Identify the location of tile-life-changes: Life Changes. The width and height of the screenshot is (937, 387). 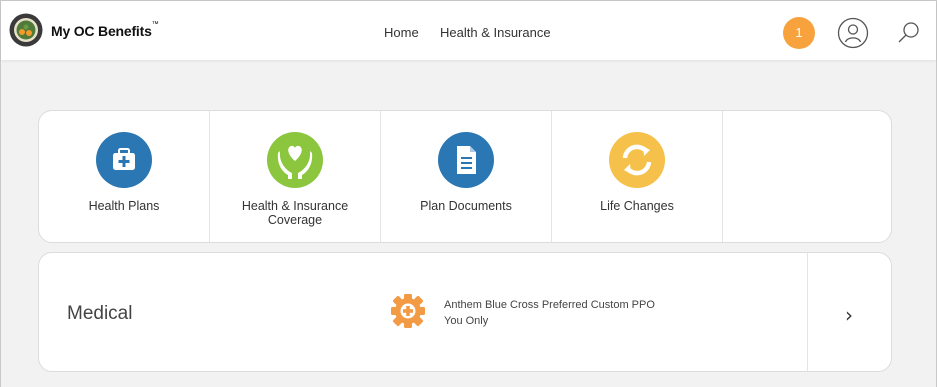
(637, 176).